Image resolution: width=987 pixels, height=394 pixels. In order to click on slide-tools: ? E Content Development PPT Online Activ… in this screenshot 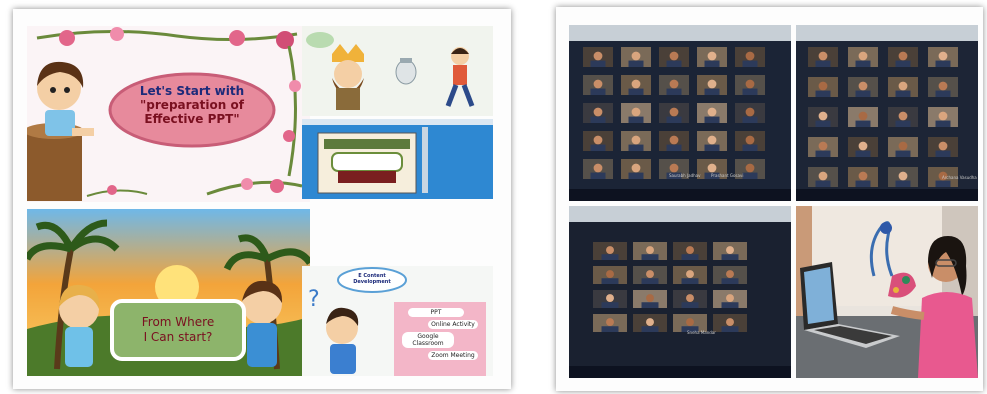, I will do `click(397, 321)`.